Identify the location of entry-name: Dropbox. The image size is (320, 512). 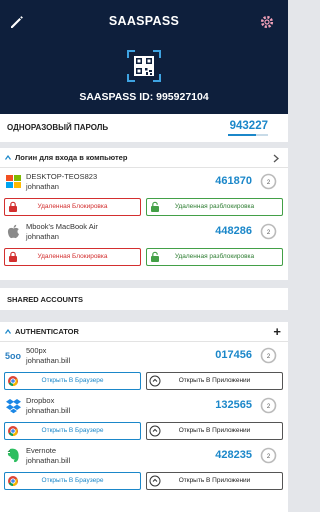
(40, 400).